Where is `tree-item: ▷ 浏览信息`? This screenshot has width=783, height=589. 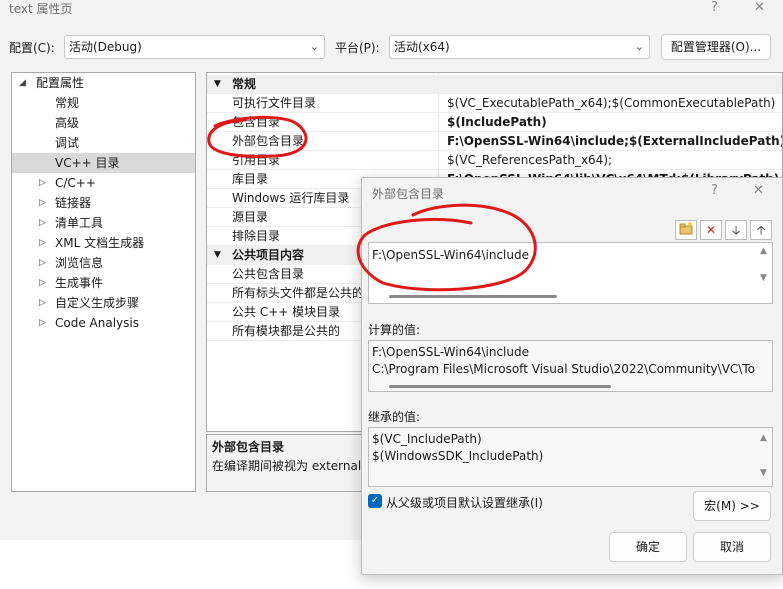 tree-item: ▷ 浏览信息 is located at coordinates (103, 263).